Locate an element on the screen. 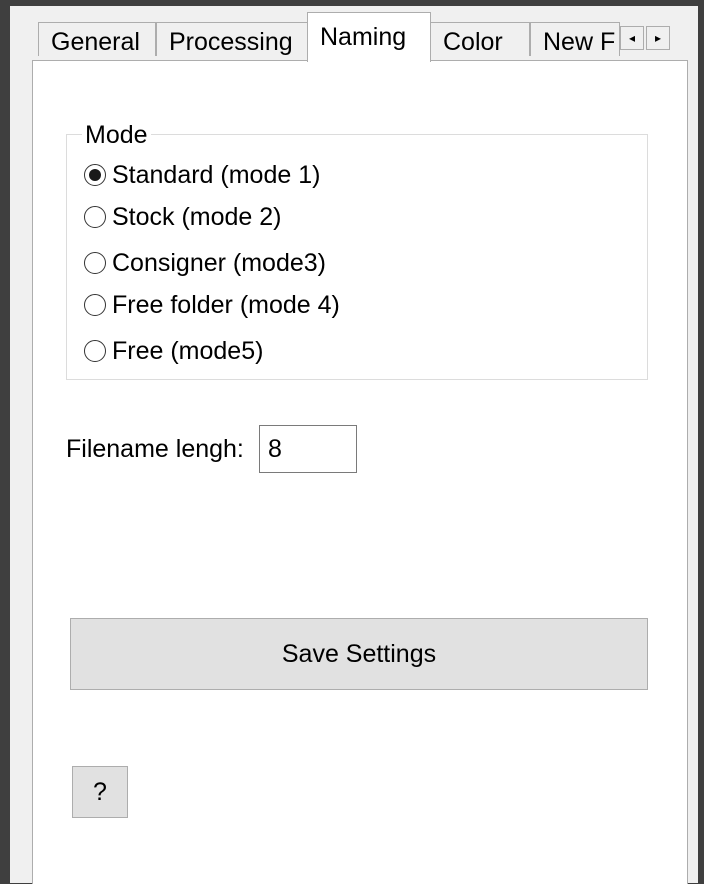 The image size is (704, 884). tab-scroll-left-button: ◂ is located at coordinates (632, 38).